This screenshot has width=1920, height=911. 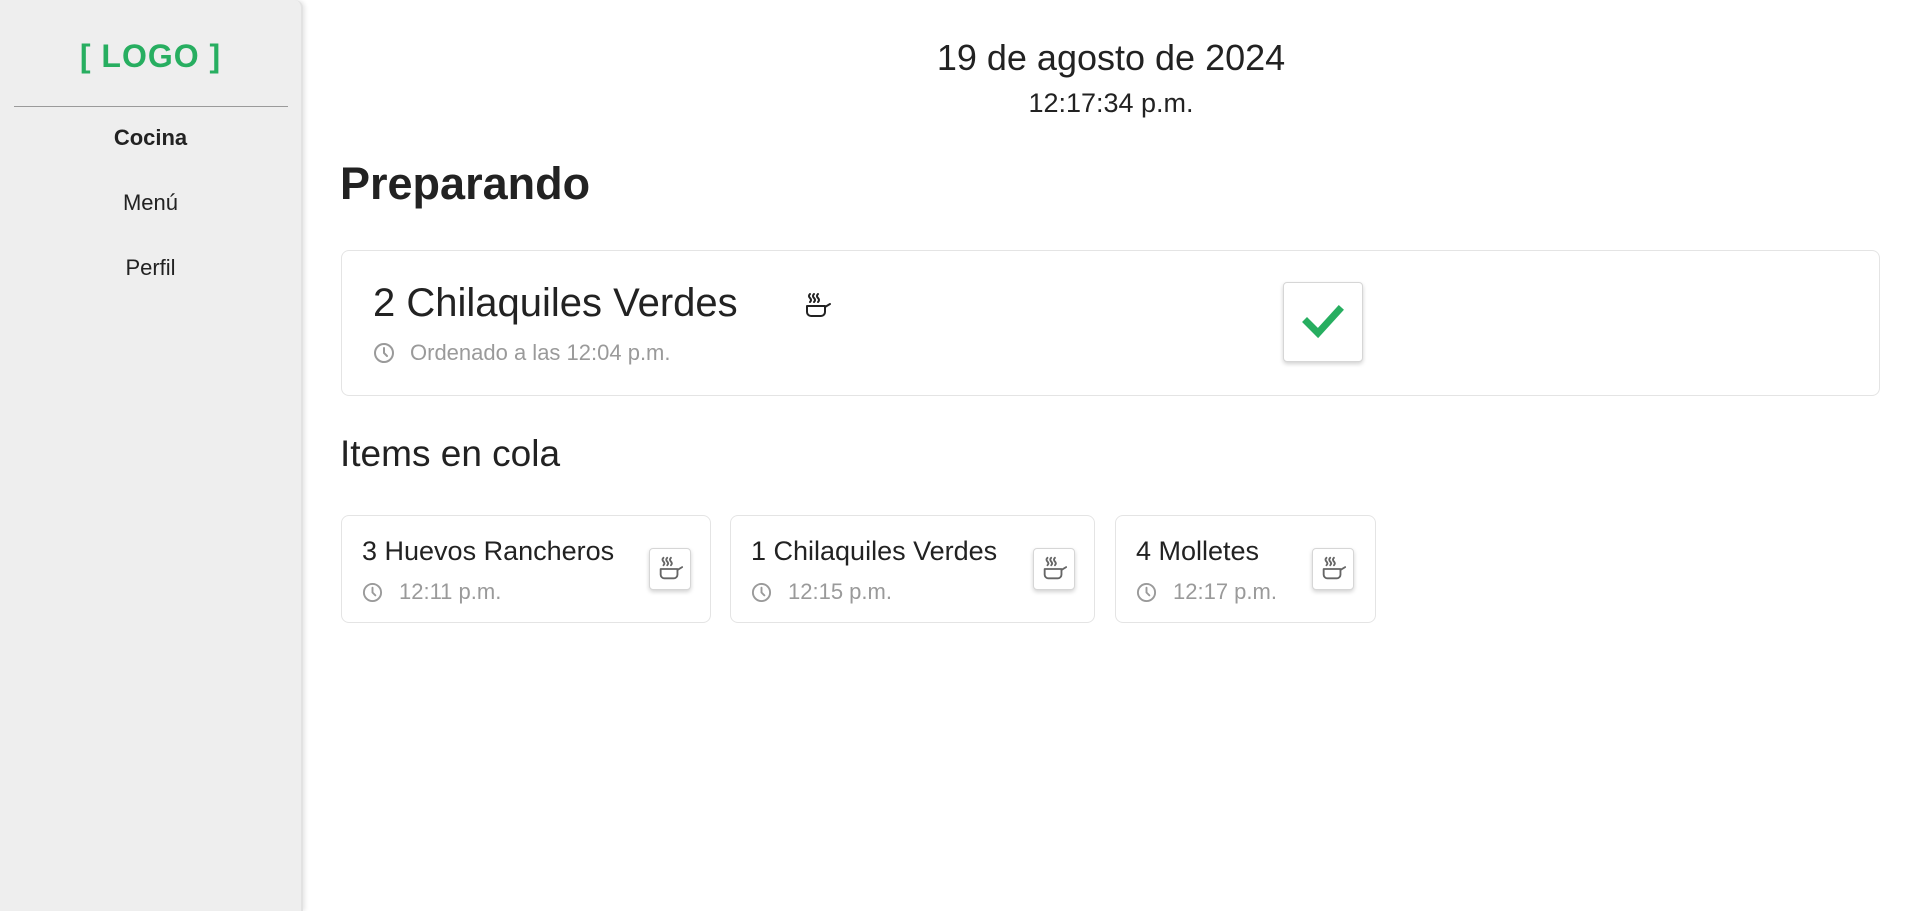 What do you see at coordinates (912, 569) in the screenshot?
I see `queue-card: 1 Chilaquiles Verdes 12:15 p.m.` at bounding box center [912, 569].